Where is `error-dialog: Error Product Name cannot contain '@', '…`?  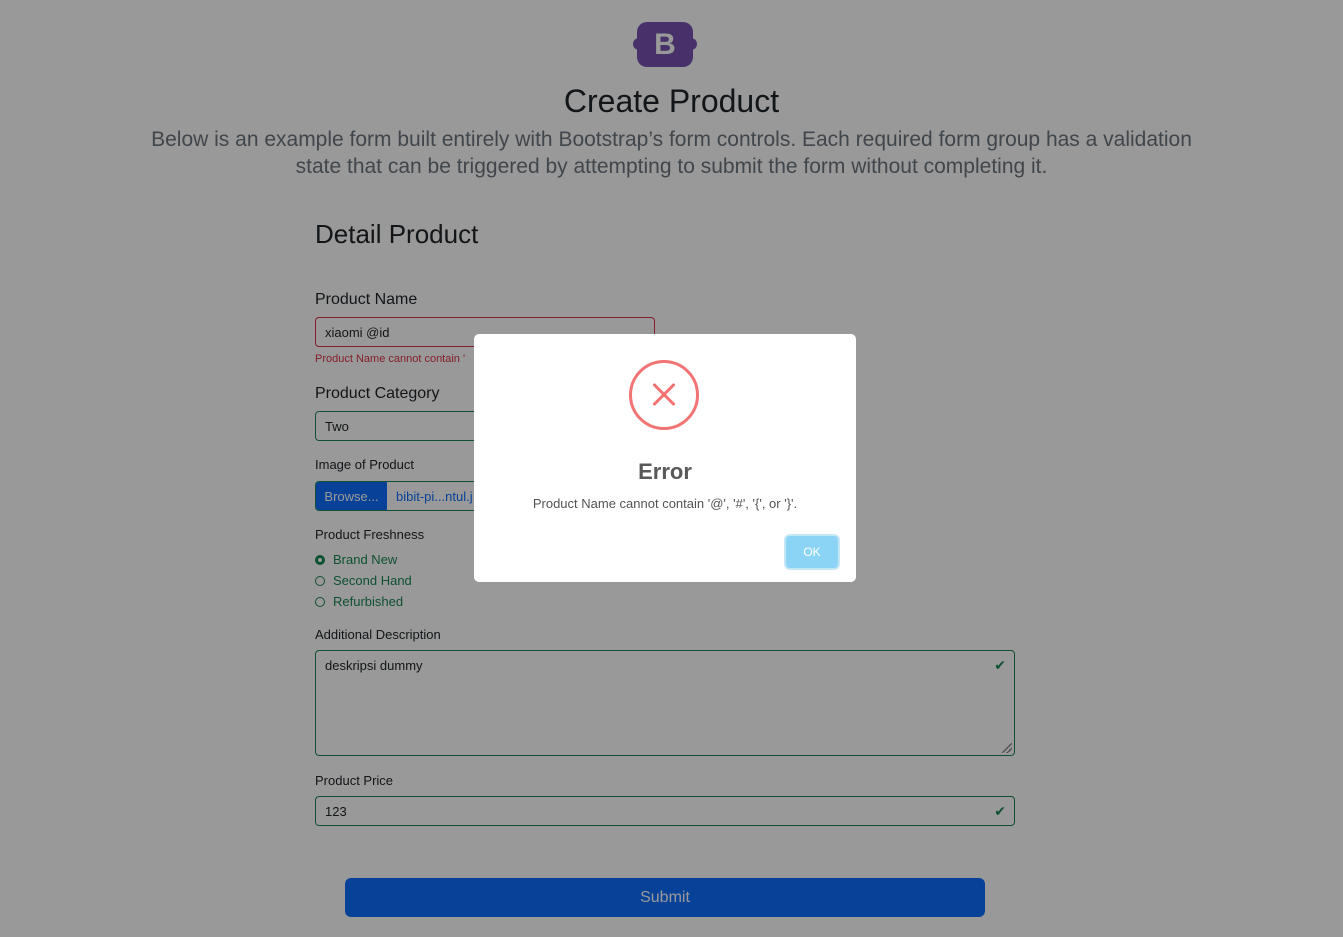
error-dialog: Error Product Name cannot contain '@', '… is located at coordinates (665, 458).